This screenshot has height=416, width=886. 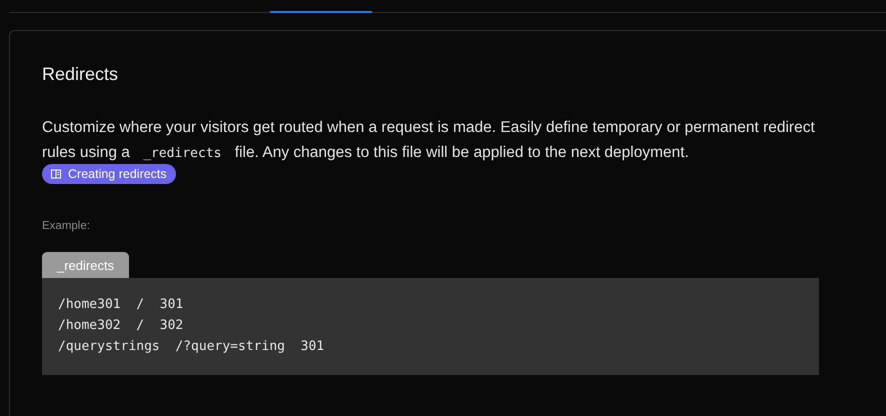 I want to click on code-line: /home302 / 302, so click(x=121, y=326).